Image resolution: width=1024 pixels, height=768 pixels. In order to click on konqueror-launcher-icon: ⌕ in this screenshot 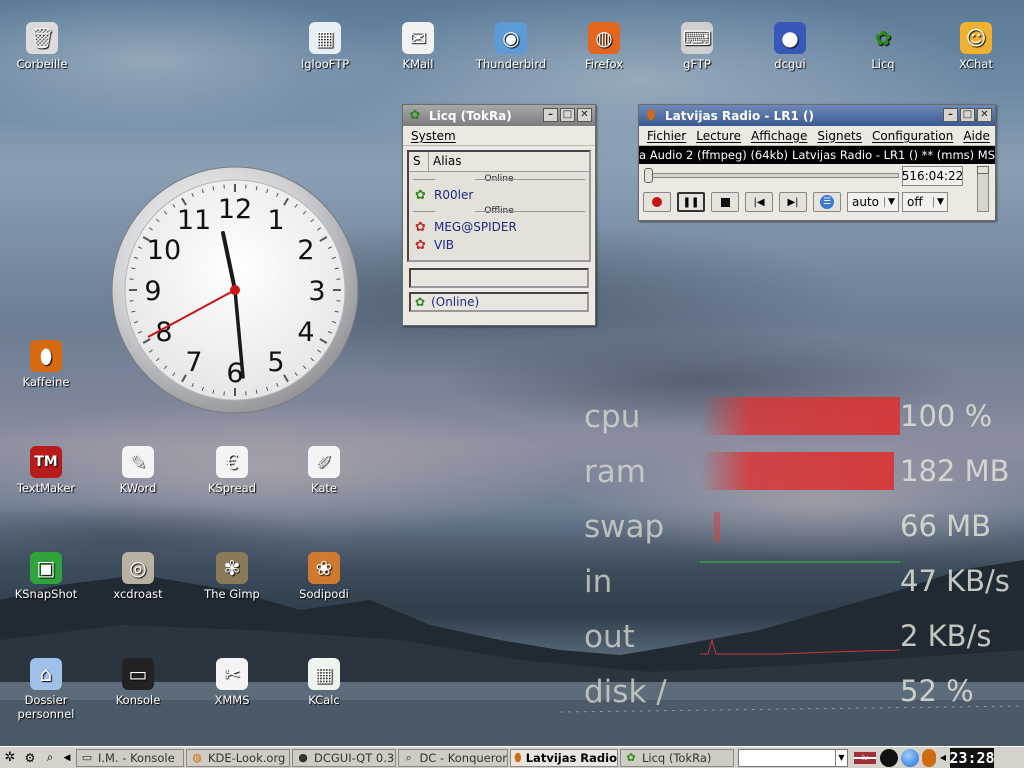, I will do `click(50, 757)`.